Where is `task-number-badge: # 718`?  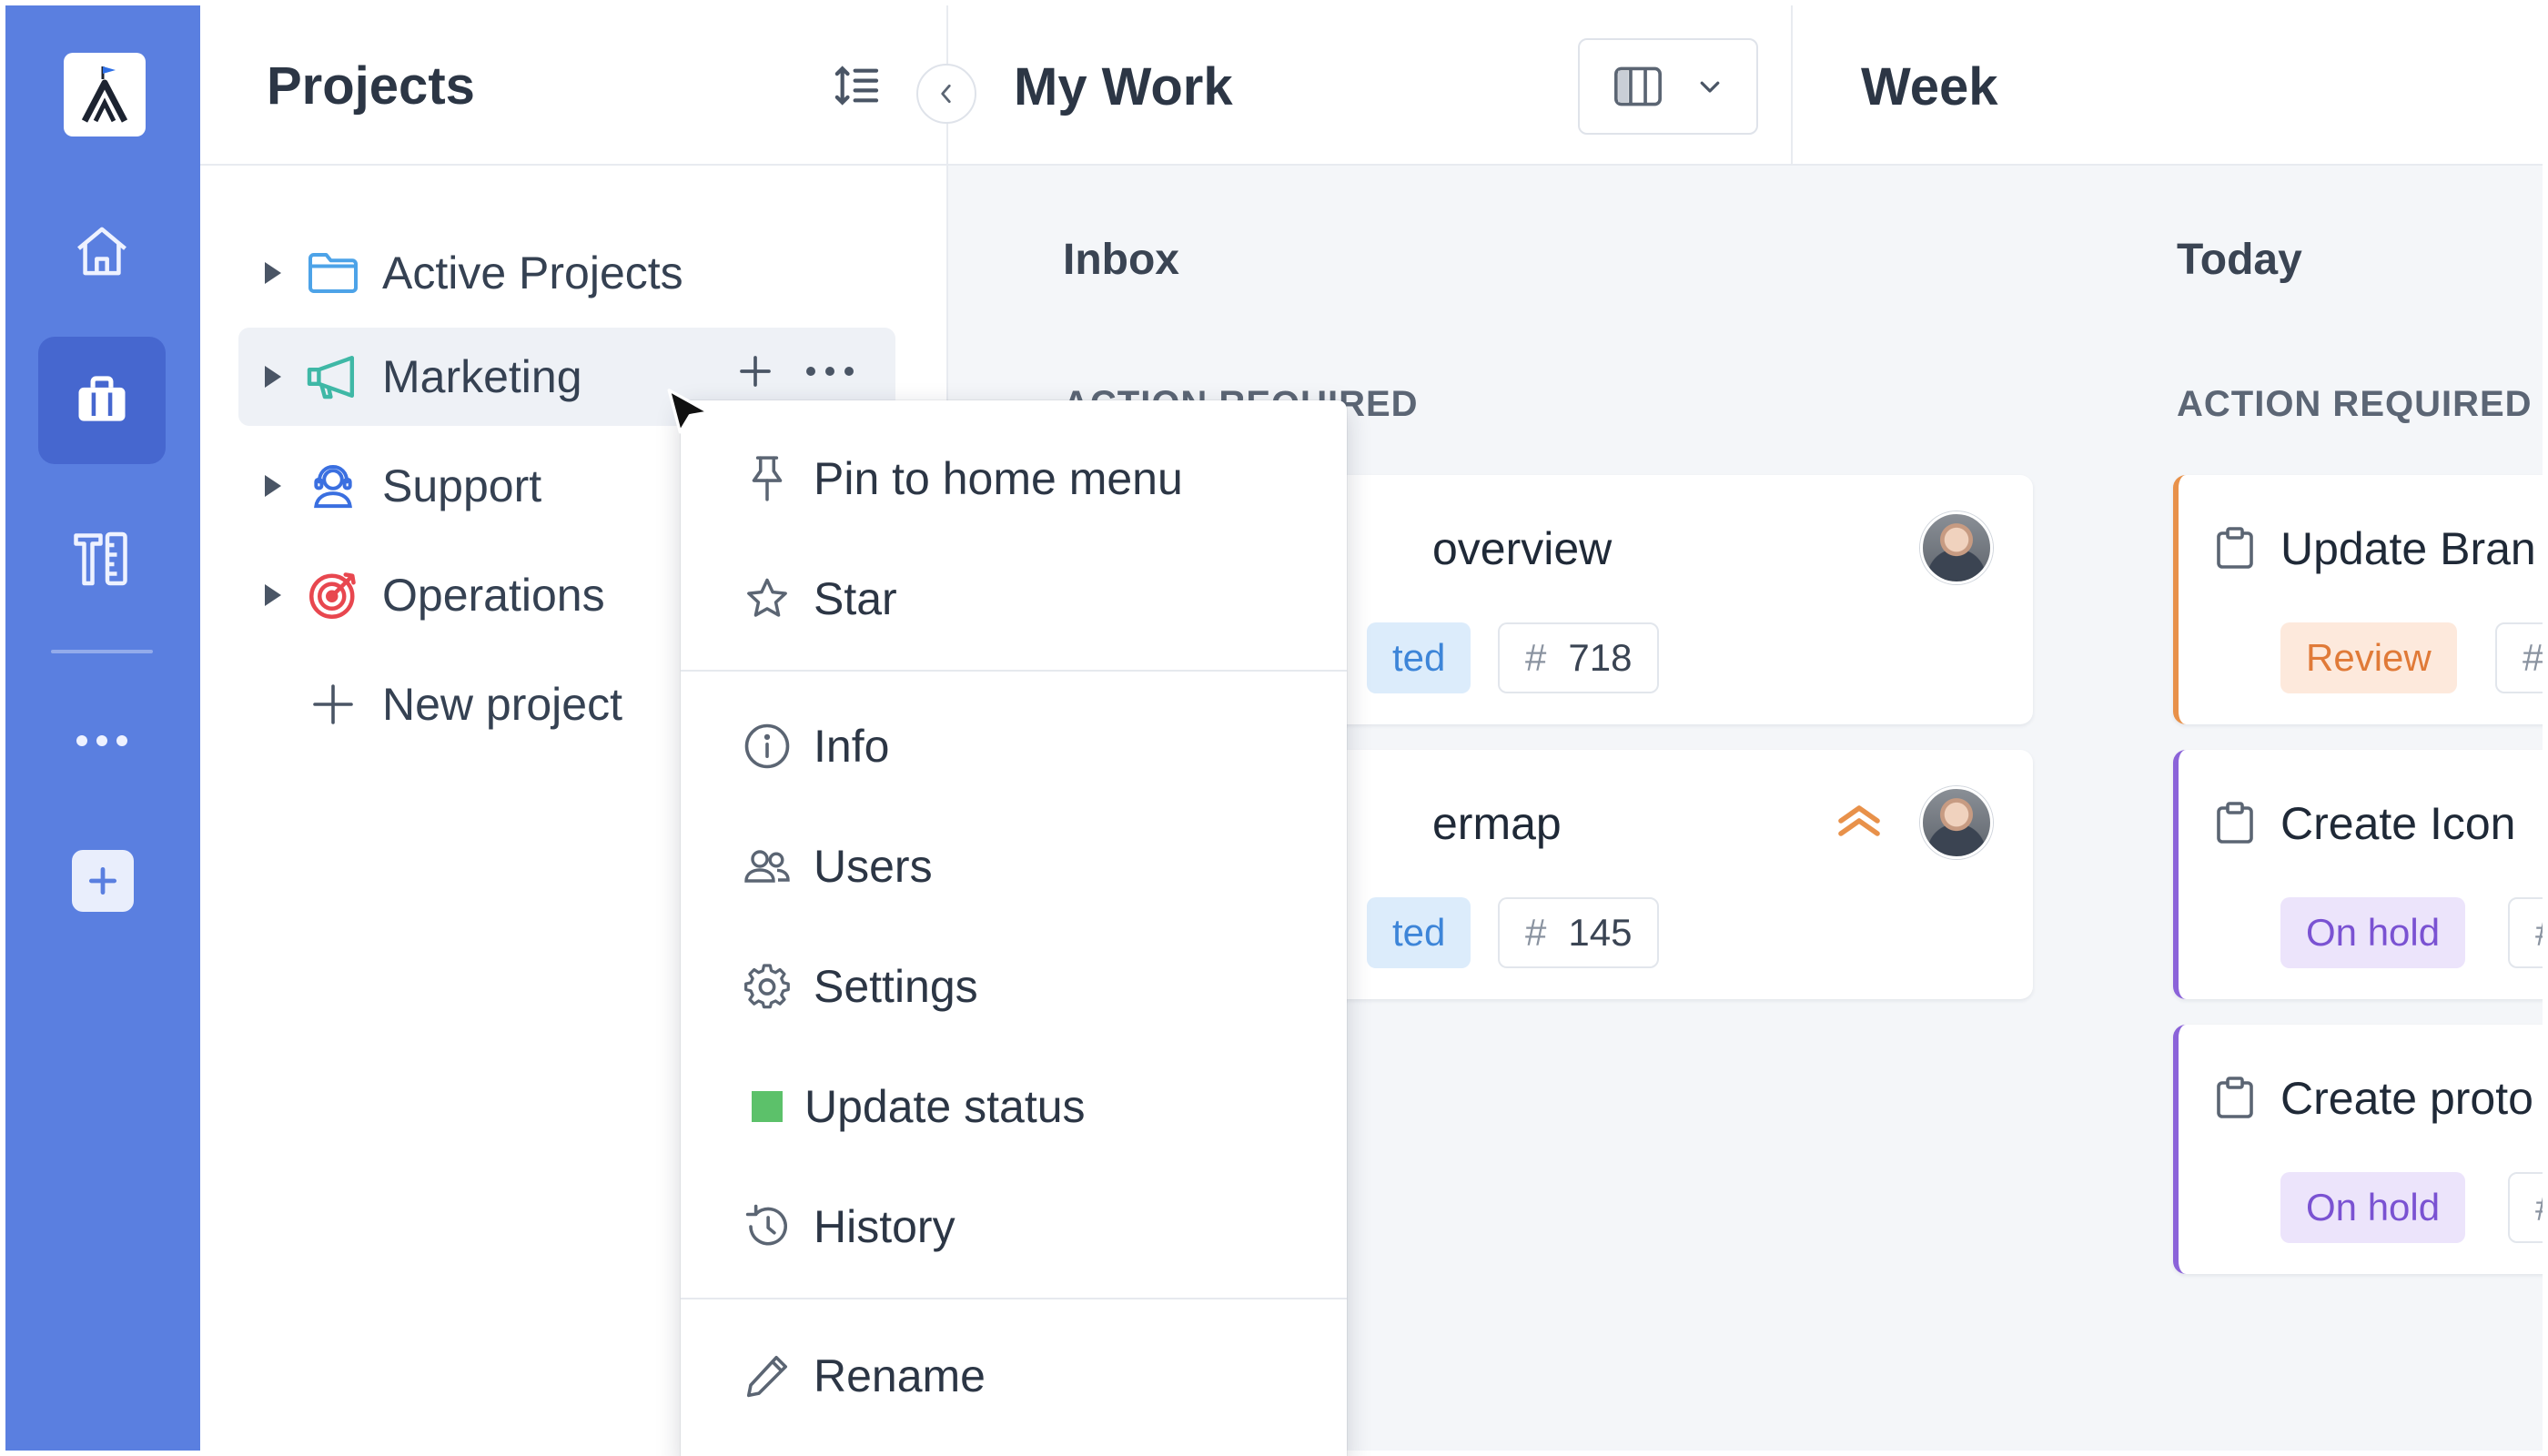
task-number-badge: # 718 is located at coordinates (1579, 658).